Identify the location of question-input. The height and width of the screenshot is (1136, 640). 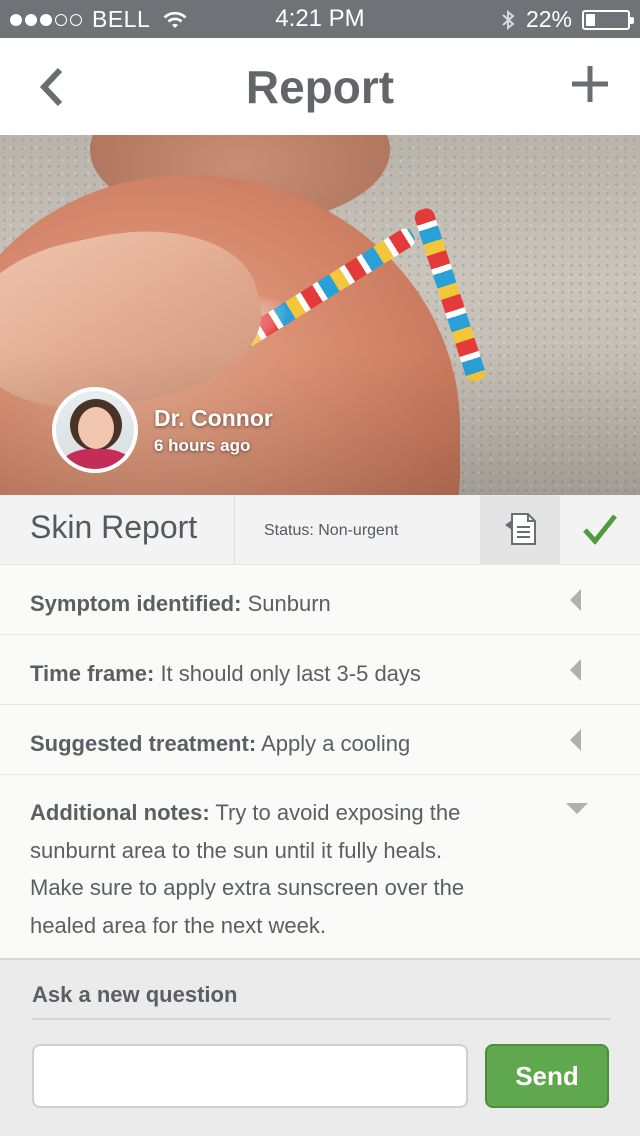
(250, 1076).